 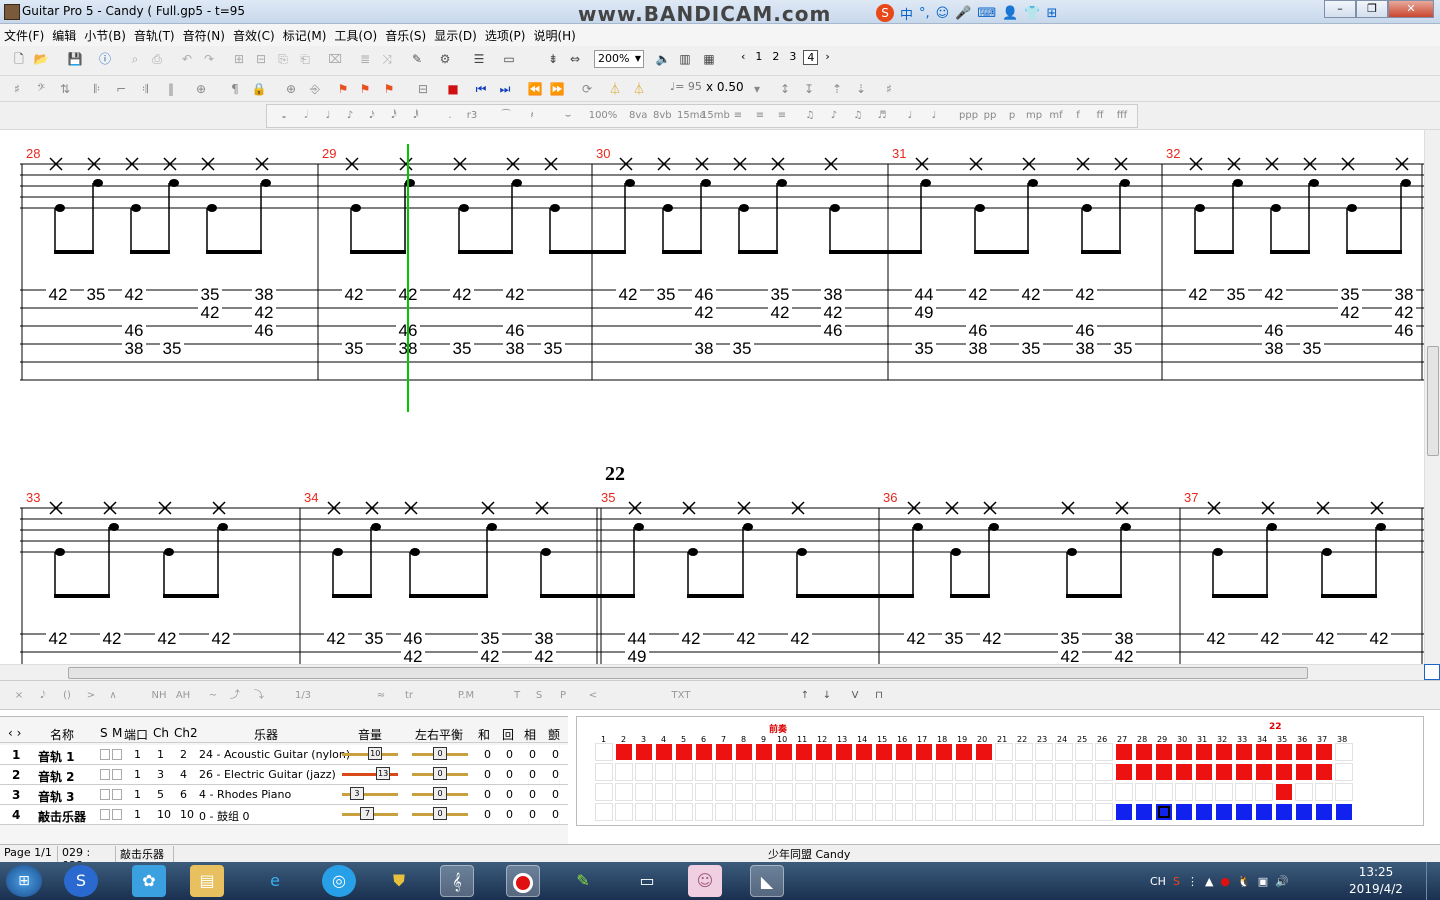 What do you see at coordinates (827, 696) in the screenshot?
I see `arrow-down-icon: ↓` at bounding box center [827, 696].